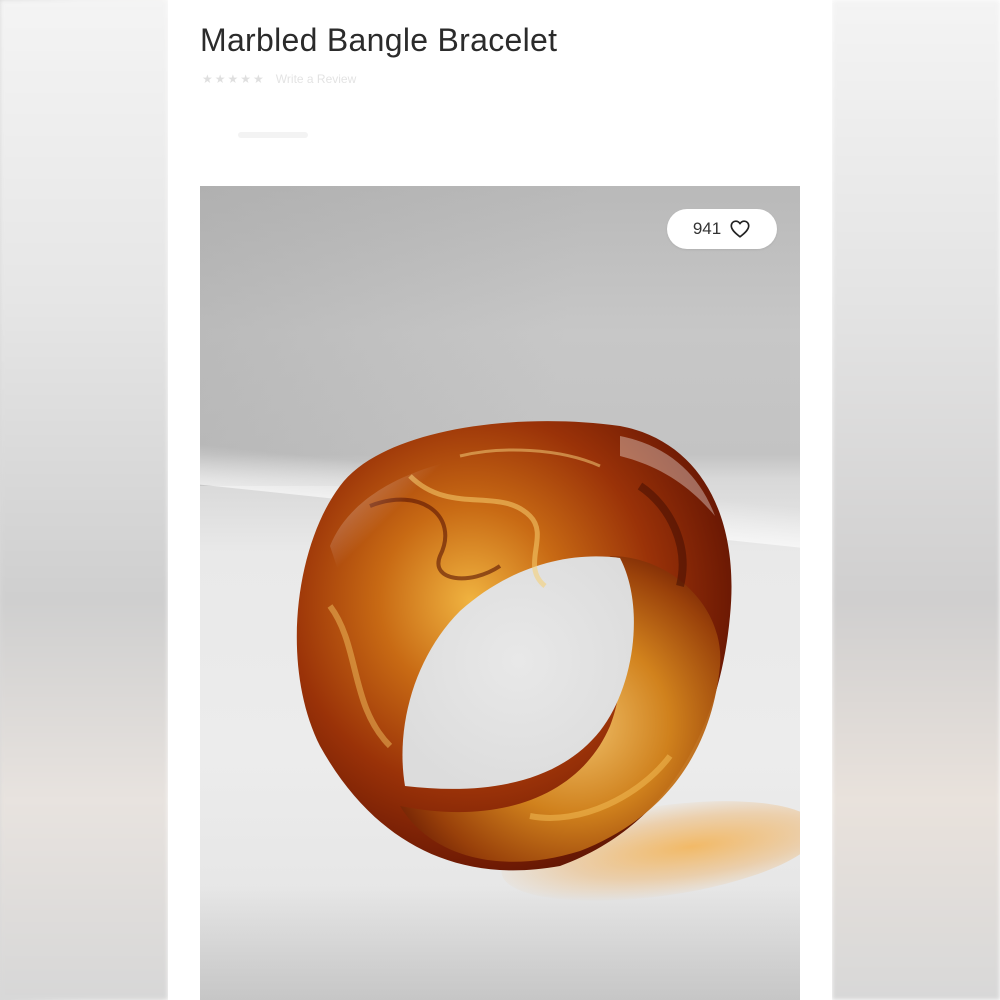 This screenshot has height=1000, width=1000. I want to click on rating-row: ★★★★★ Write a Review, so click(279, 79).